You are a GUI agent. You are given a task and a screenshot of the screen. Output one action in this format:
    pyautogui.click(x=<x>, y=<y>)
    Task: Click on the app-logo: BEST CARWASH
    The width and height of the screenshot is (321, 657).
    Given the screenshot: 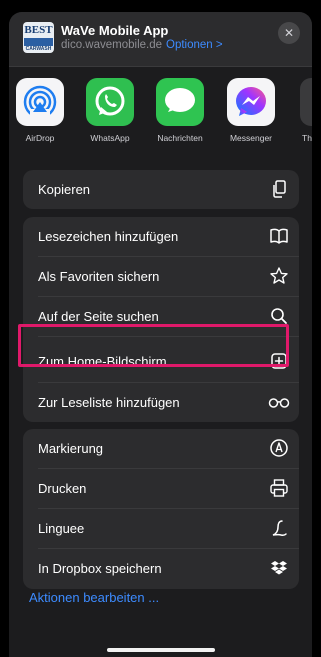 What is the action you would take?
    pyautogui.click(x=38, y=37)
    